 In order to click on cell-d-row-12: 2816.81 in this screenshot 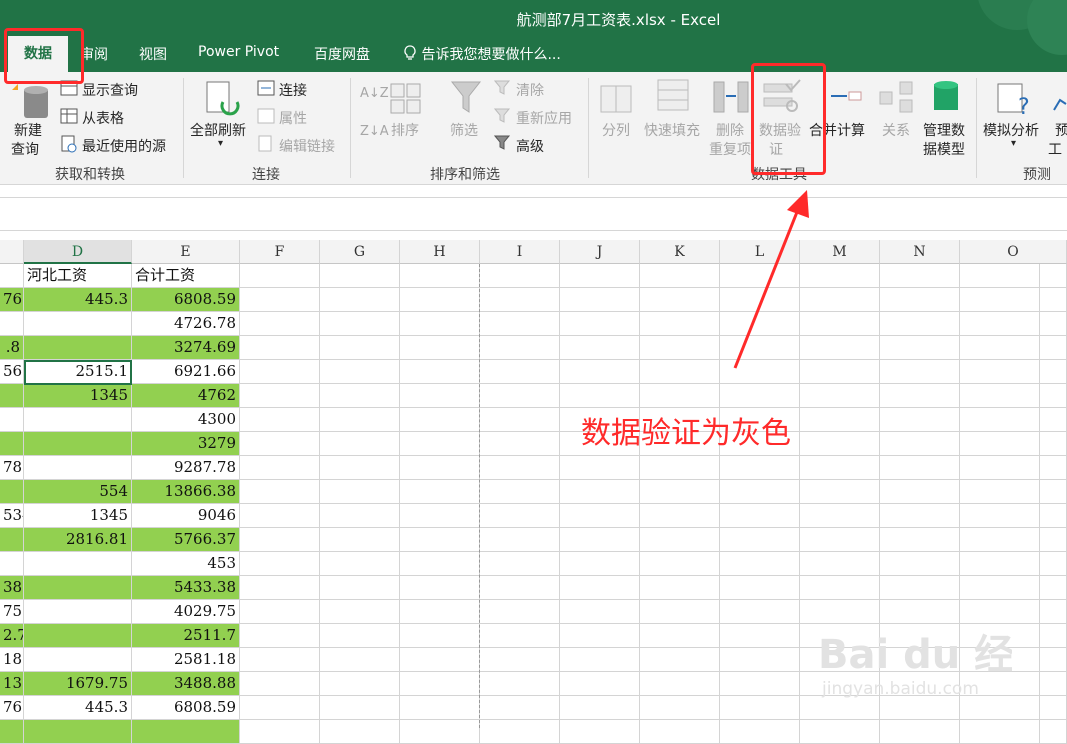, I will do `click(78, 540)`.